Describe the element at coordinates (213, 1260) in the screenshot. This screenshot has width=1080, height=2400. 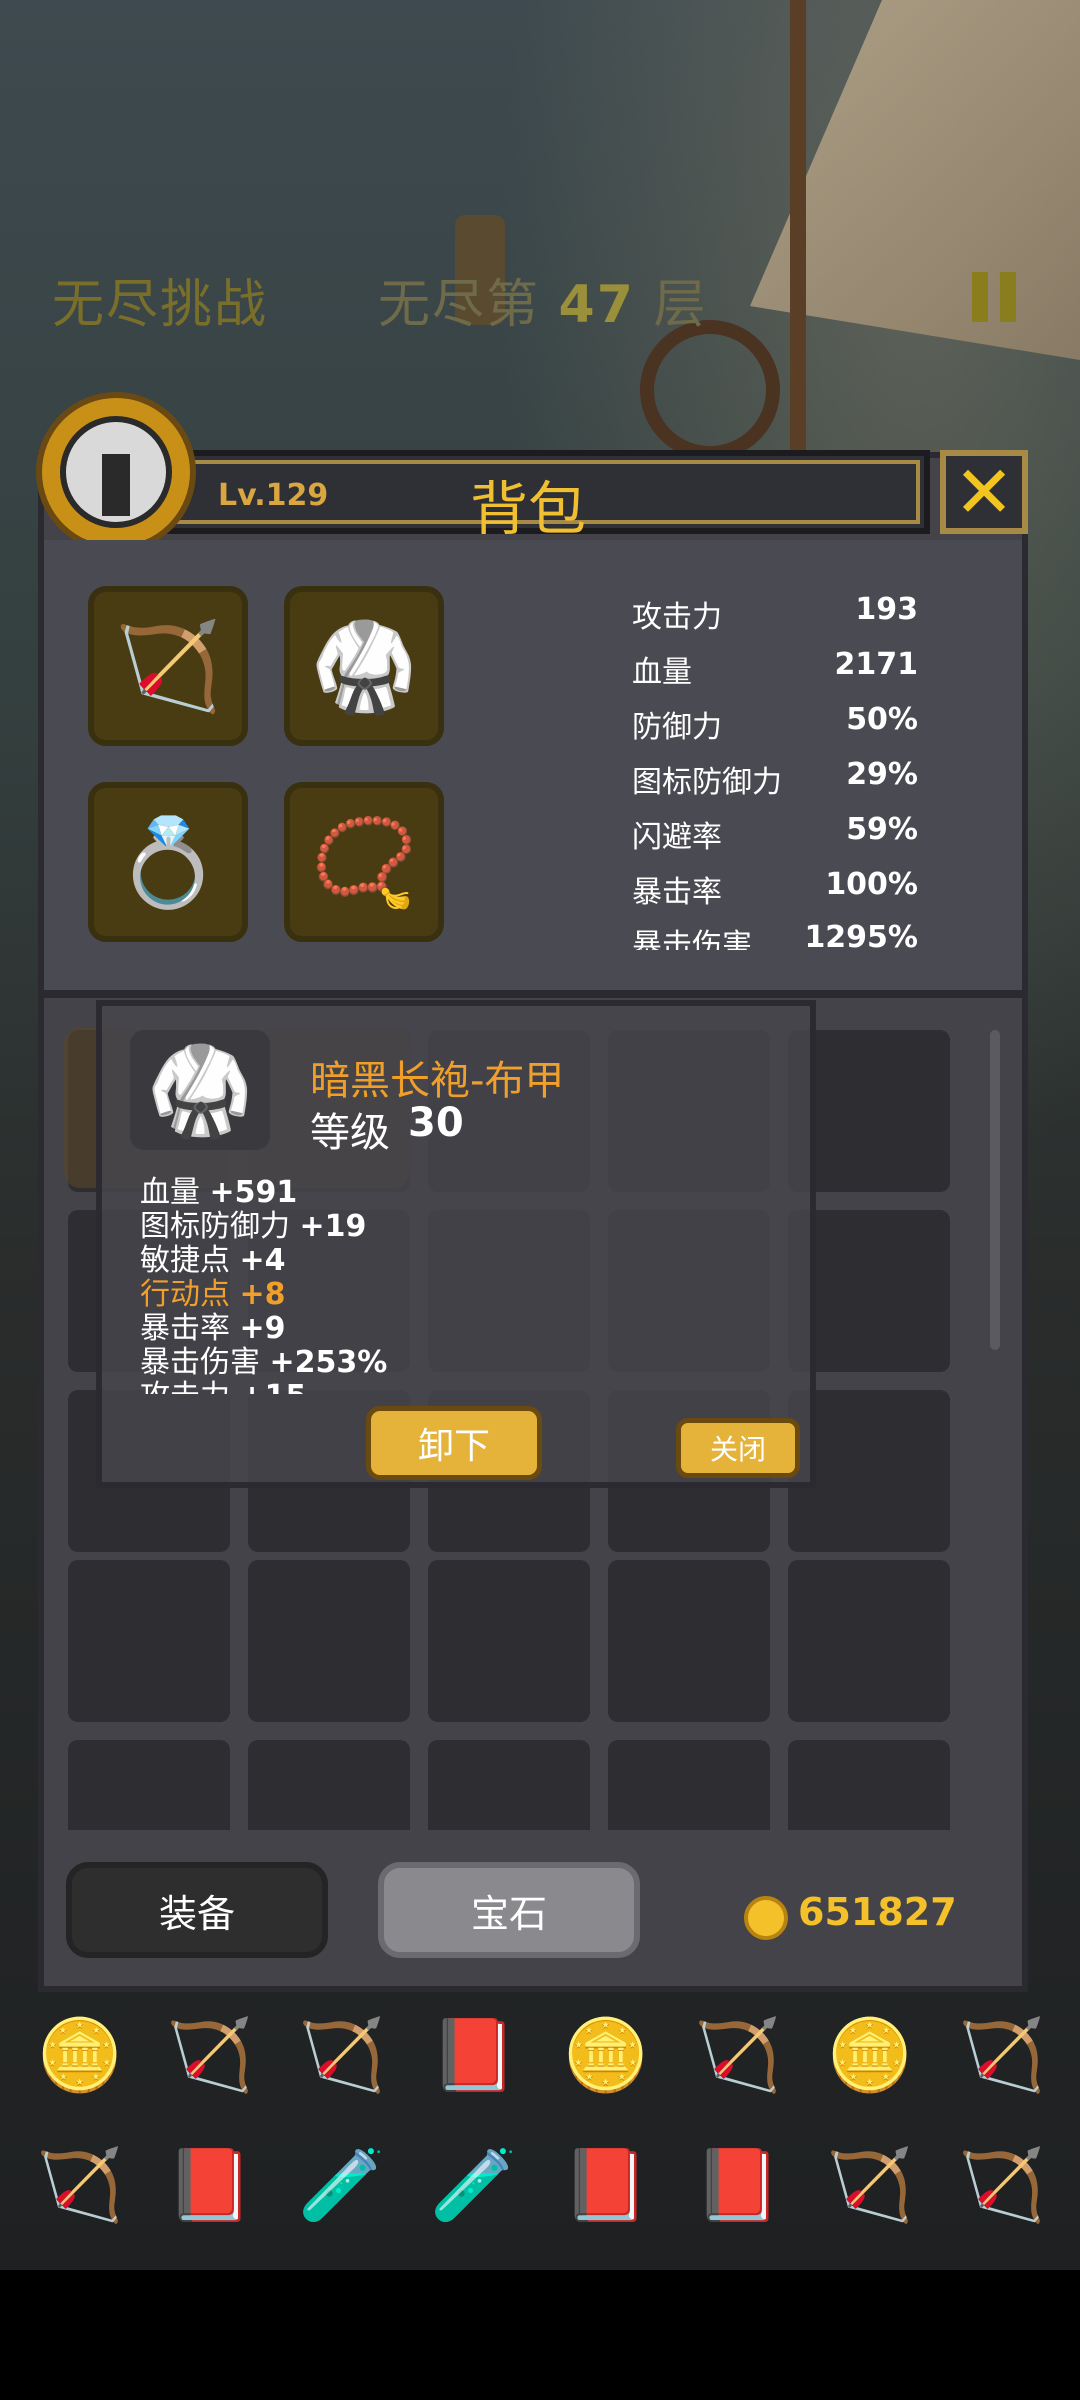
I see `tooltip-stat-line: 敏捷点 +4` at that location.